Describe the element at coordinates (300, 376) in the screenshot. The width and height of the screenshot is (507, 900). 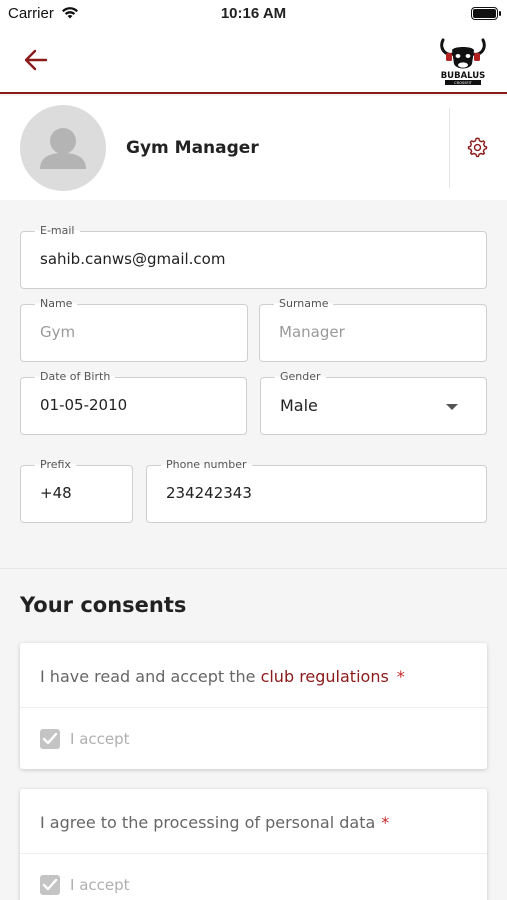
I see `gender-label: Gender` at that location.